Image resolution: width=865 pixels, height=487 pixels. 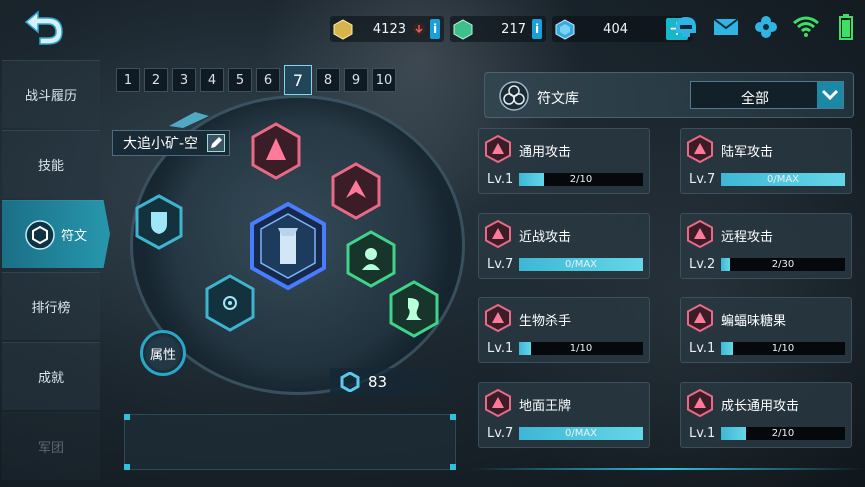 What do you see at coordinates (290, 442) in the screenshot?
I see `rune-description-box` at bounding box center [290, 442].